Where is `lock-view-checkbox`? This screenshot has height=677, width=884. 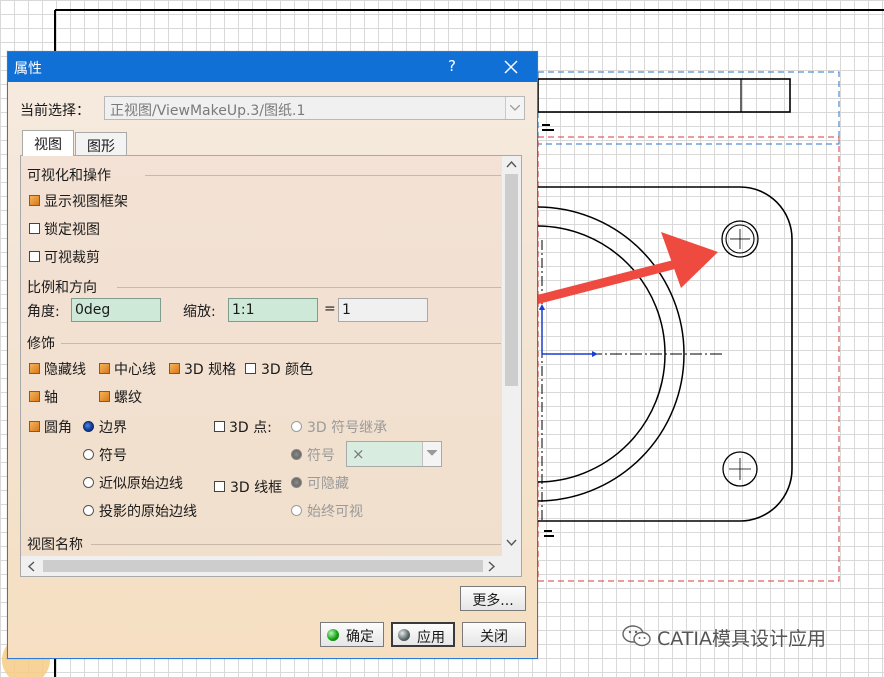 lock-view-checkbox is located at coordinates (34, 228).